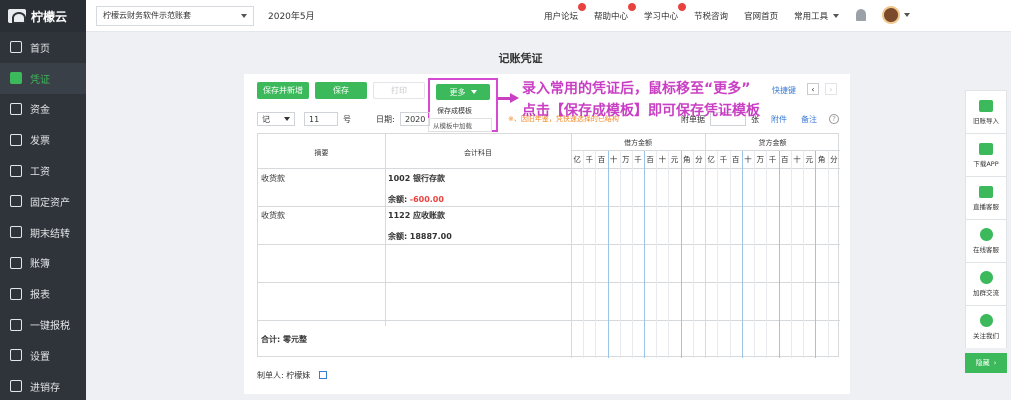 This screenshot has height=400, width=1011. I want to click on notification-dot, so click(682, 7).